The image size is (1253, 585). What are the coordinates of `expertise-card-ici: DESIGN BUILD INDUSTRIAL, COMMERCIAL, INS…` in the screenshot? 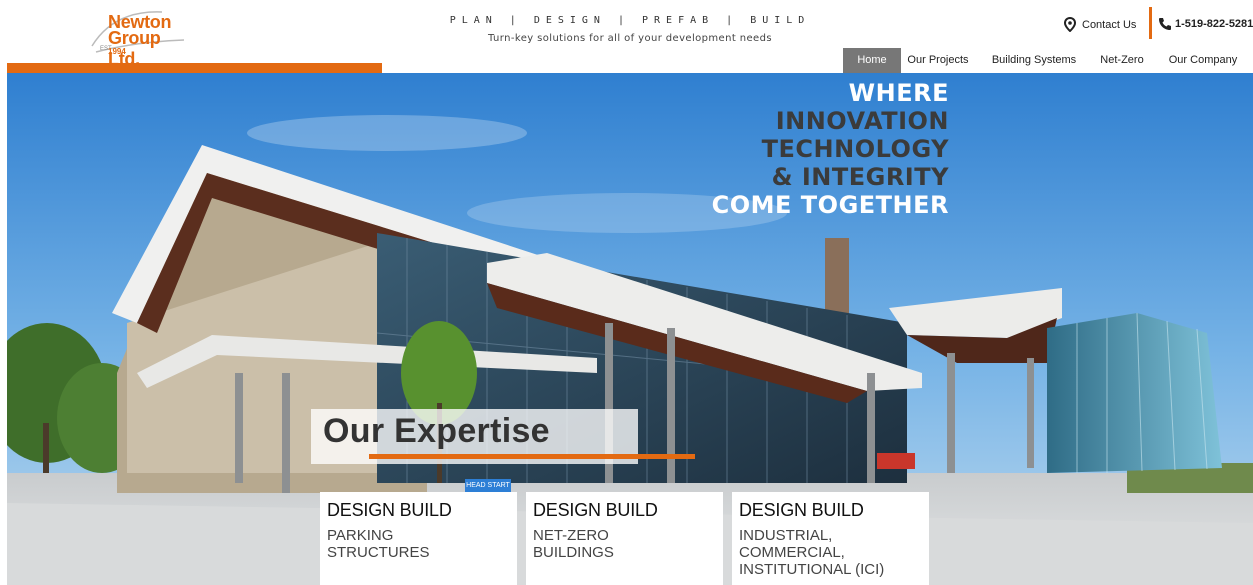 It's located at (830, 538).